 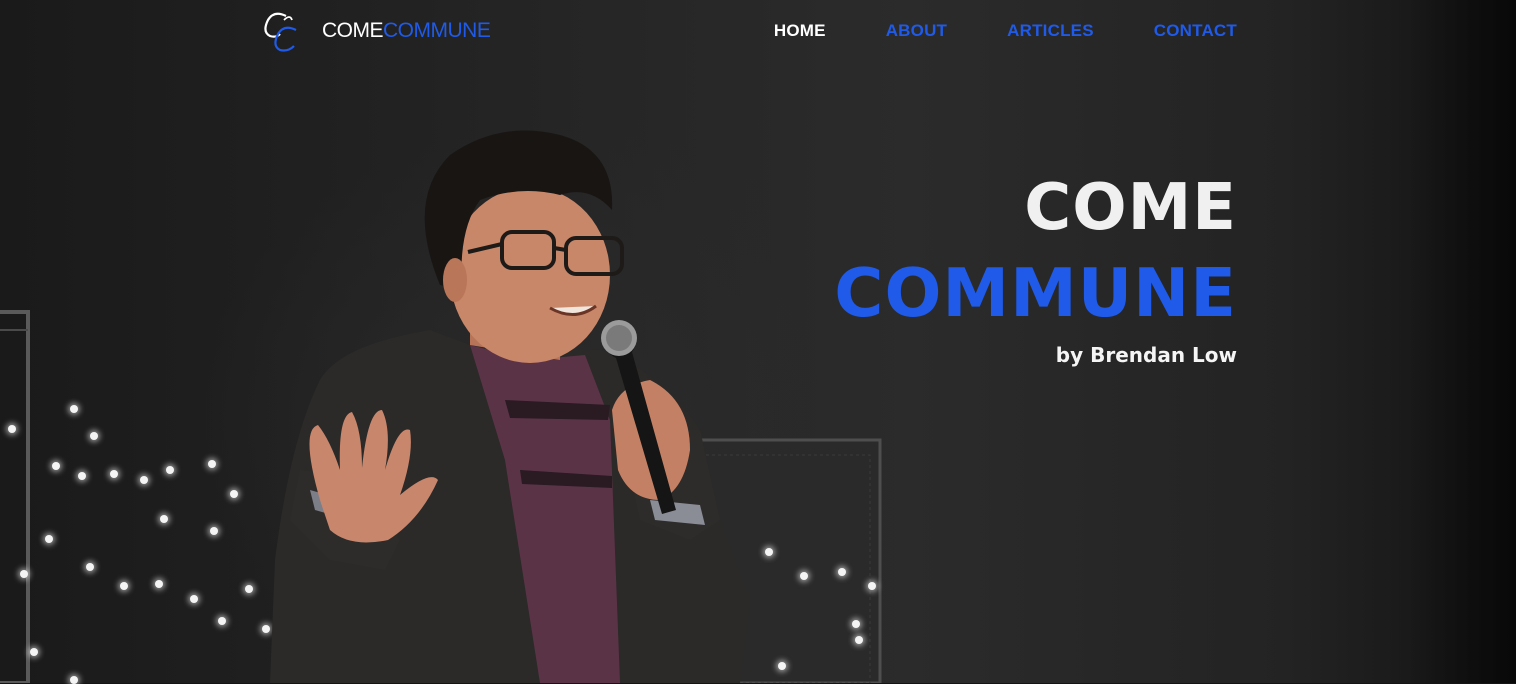 I want to click on hero-title-line2: COMMUNE, so click(x=1035, y=293).